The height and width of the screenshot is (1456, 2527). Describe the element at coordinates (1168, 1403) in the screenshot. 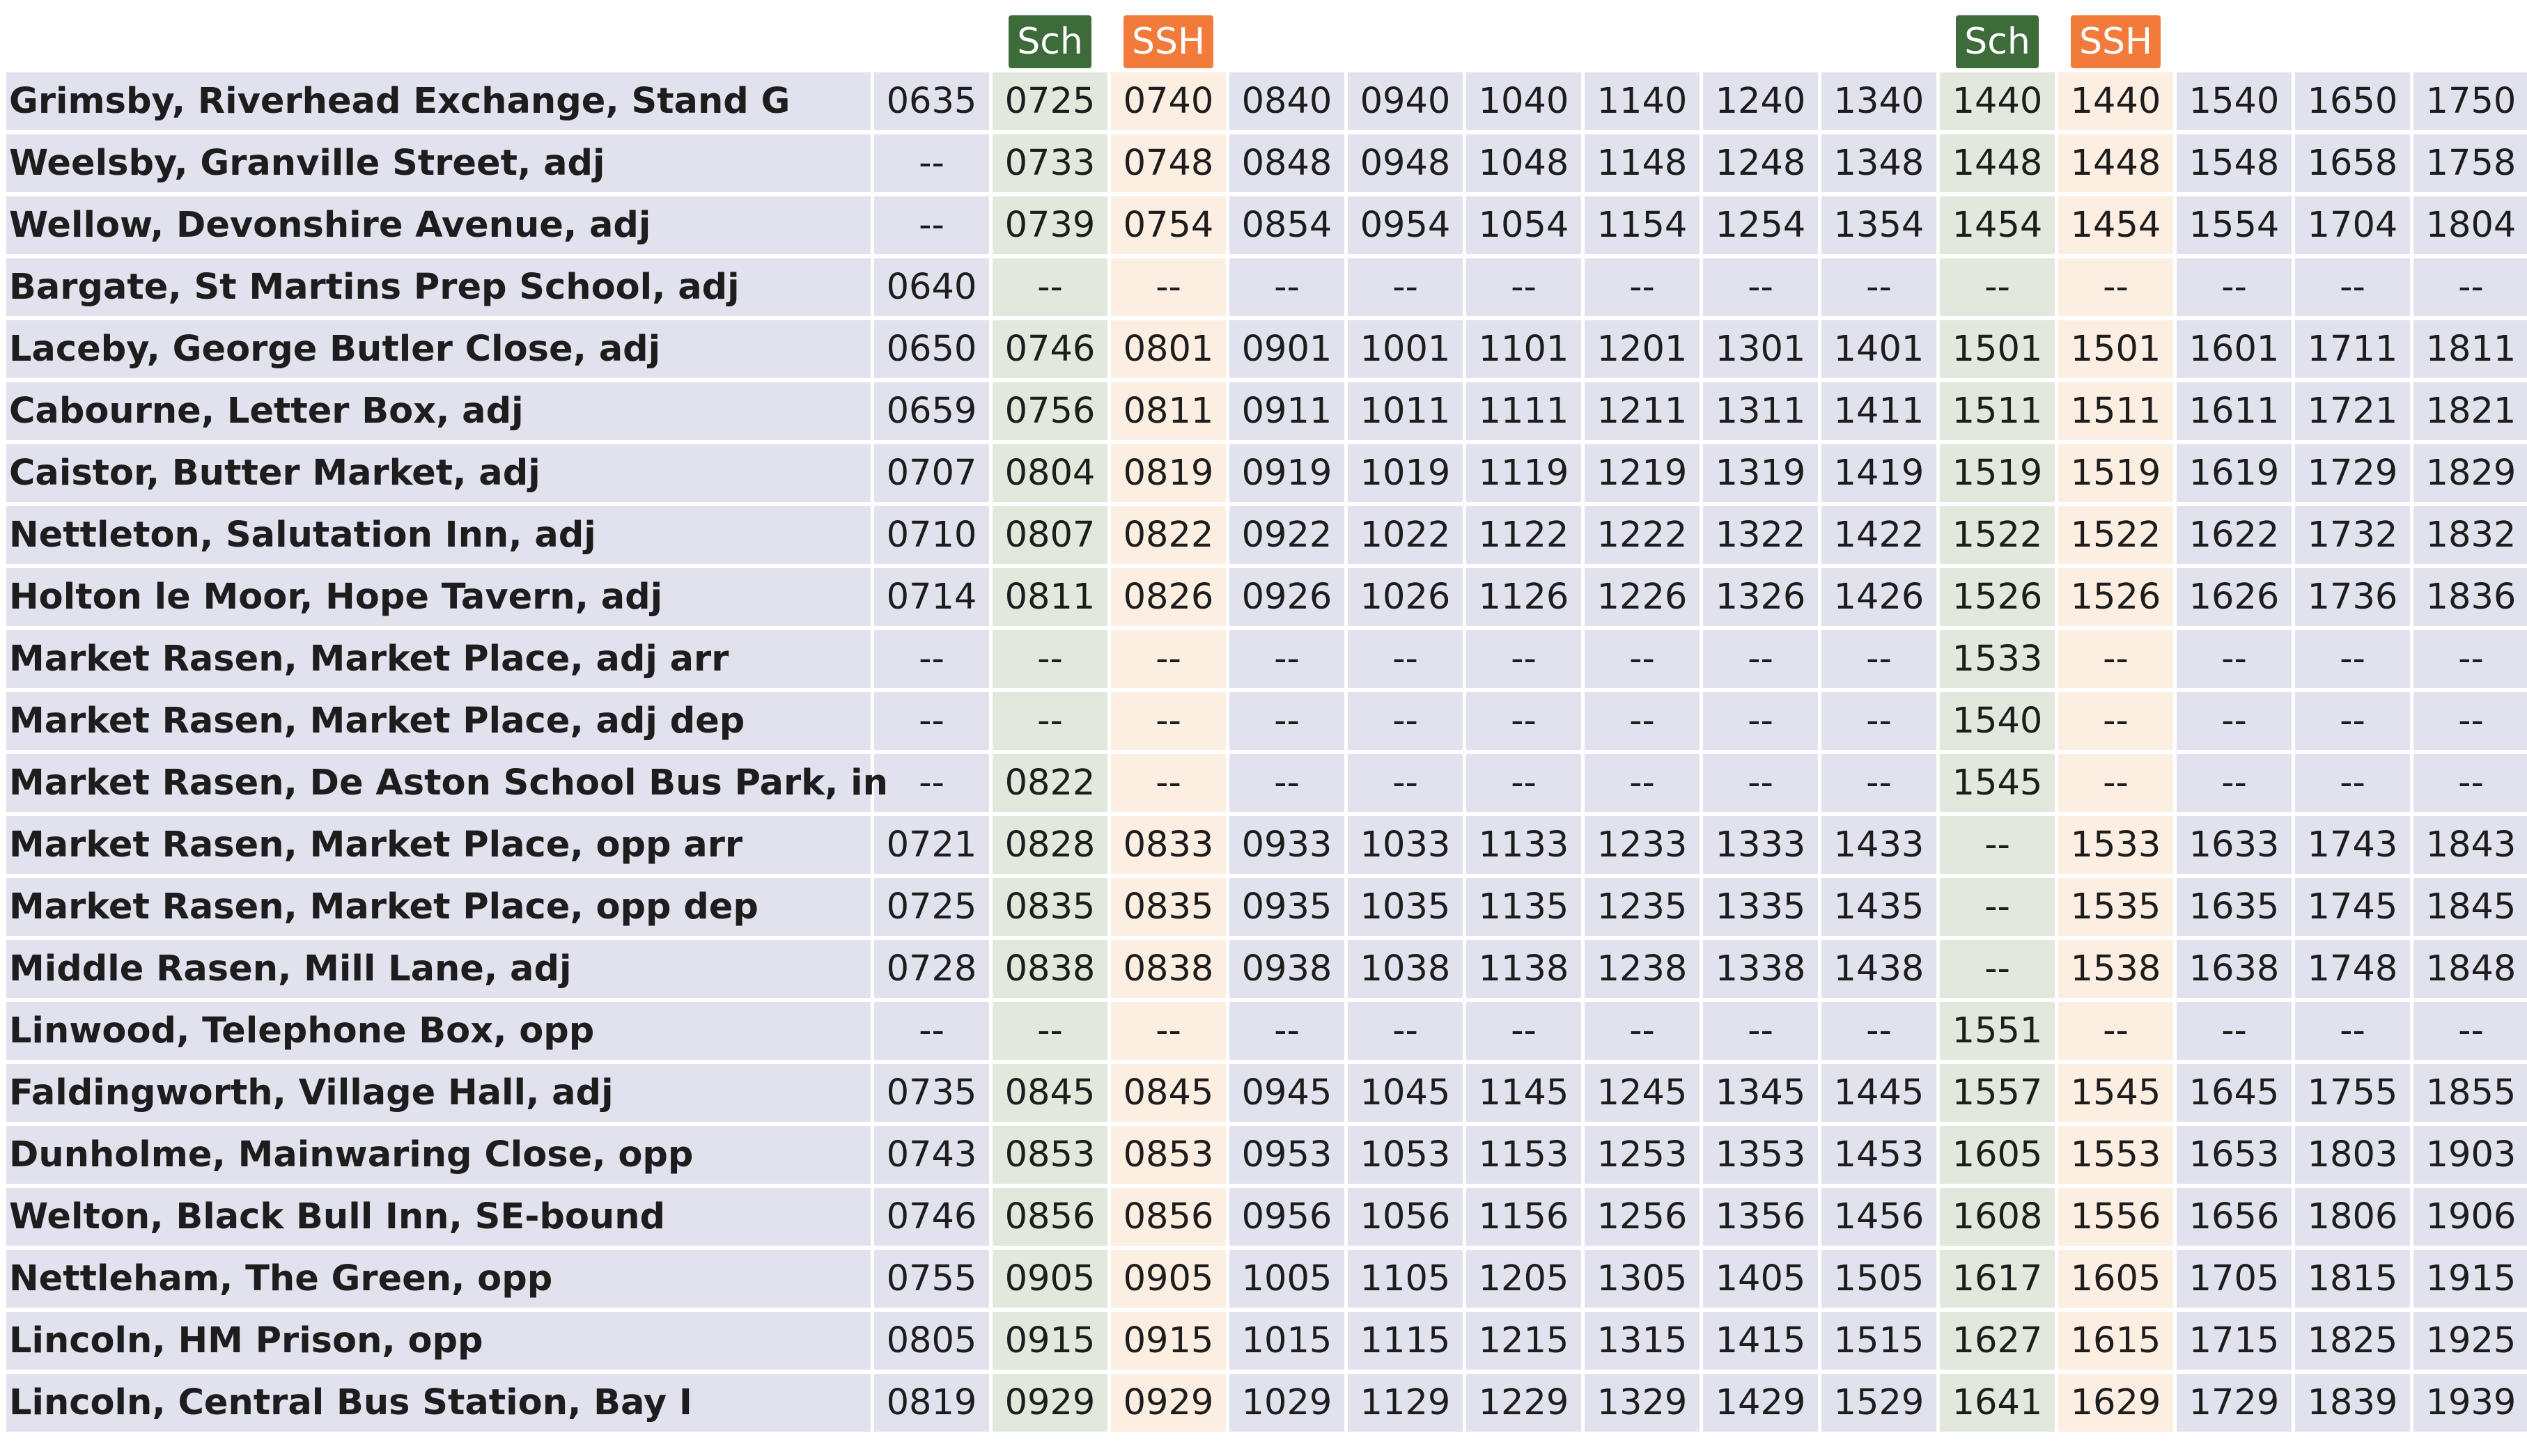

I see `time-cell: 0929` at that location.